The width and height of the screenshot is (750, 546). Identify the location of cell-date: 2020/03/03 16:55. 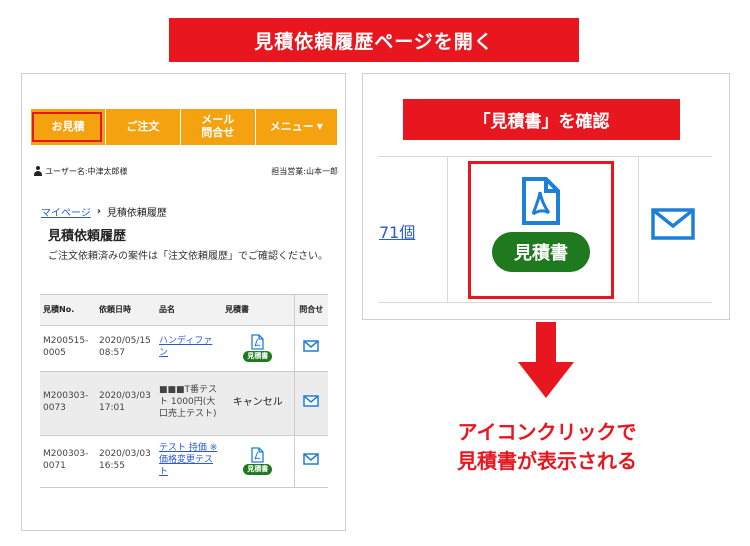
(126, 461).